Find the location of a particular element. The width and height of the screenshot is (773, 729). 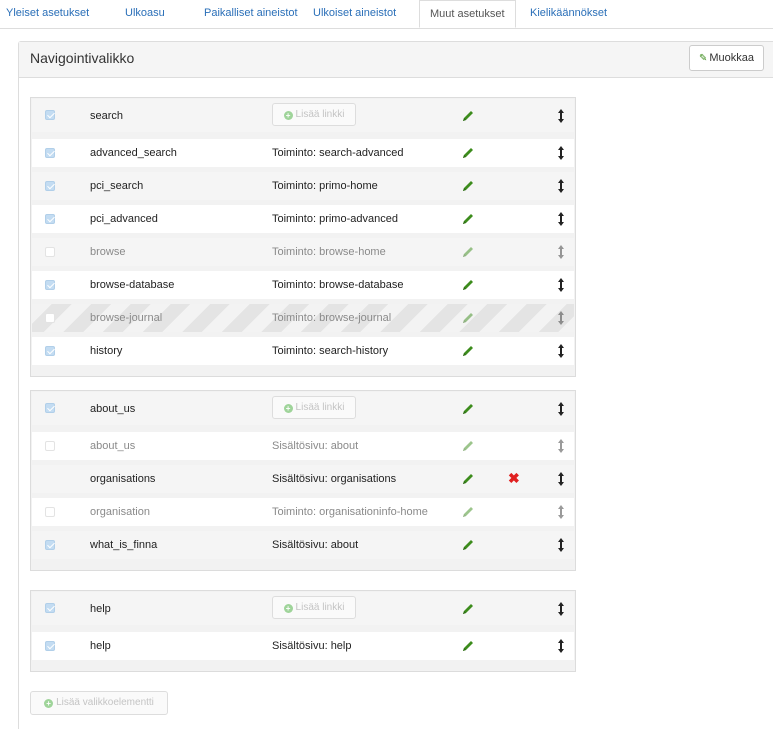

menu-item-name: pci_advanced is located at coordinates (124, 219).